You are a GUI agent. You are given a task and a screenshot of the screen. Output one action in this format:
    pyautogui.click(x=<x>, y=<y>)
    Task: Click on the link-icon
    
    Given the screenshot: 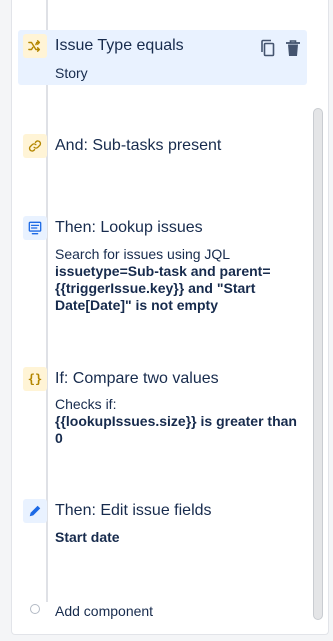 What is the action you would take?
    pyautogui.click(x=35, y=146)
    